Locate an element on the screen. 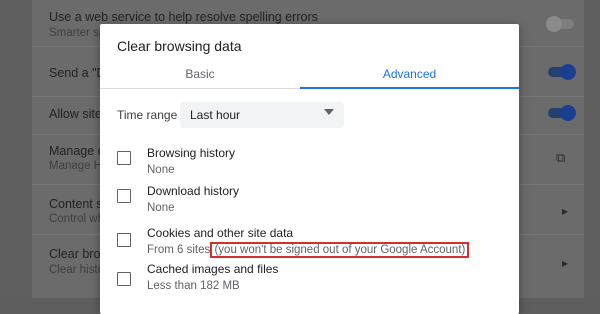  item-title: Browsing history is located at coordinates (191, 153).